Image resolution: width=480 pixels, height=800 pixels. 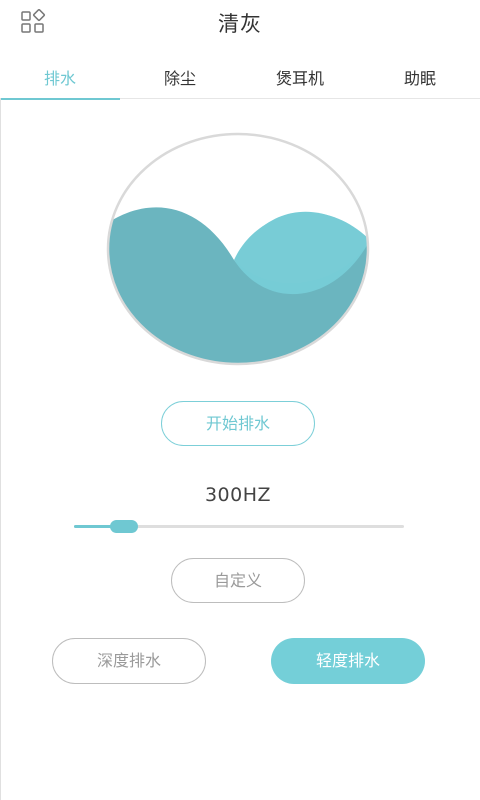 What do you see at coordinates (420, 80) in the screenshot?
I see `tab-sleep: 助眠` at bounding box center [420, 80].